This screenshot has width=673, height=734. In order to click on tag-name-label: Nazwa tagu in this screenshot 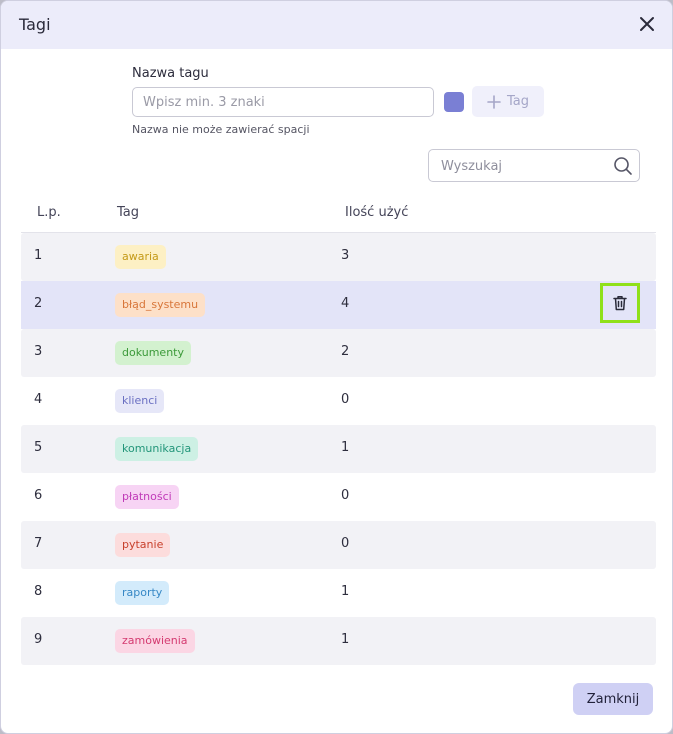, I will do `click(170, 73)`.